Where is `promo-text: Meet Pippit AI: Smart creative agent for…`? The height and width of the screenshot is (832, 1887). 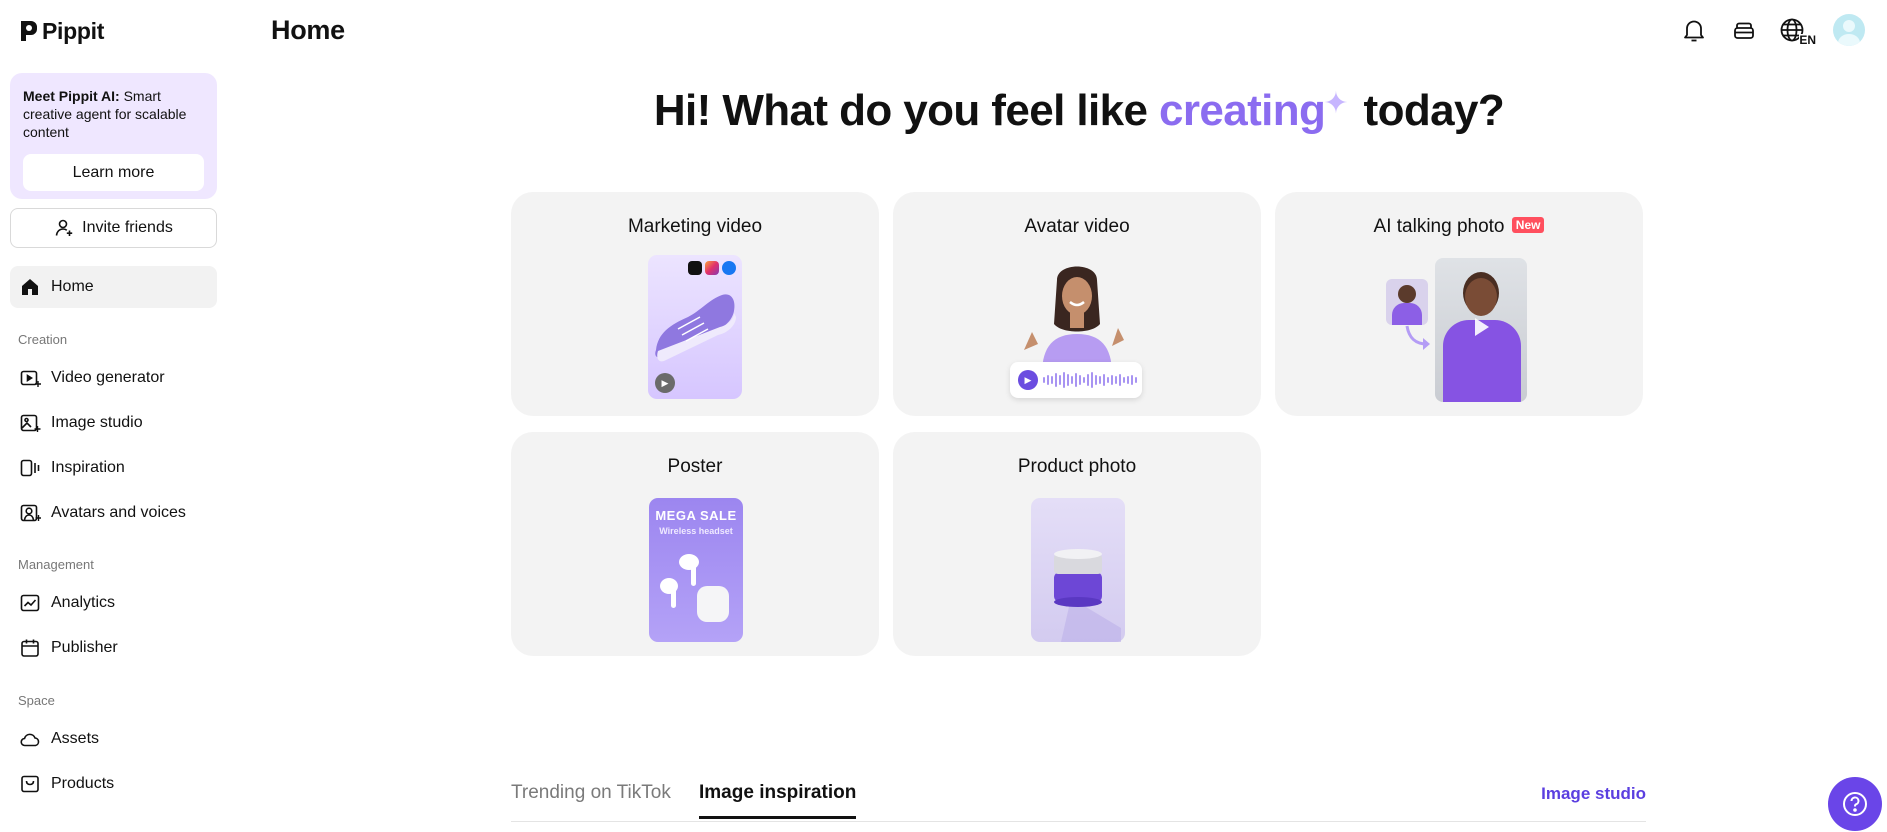
promo-text: Meet Pippit AI: Smart creative agent for… is located at coordinates (113, 114).